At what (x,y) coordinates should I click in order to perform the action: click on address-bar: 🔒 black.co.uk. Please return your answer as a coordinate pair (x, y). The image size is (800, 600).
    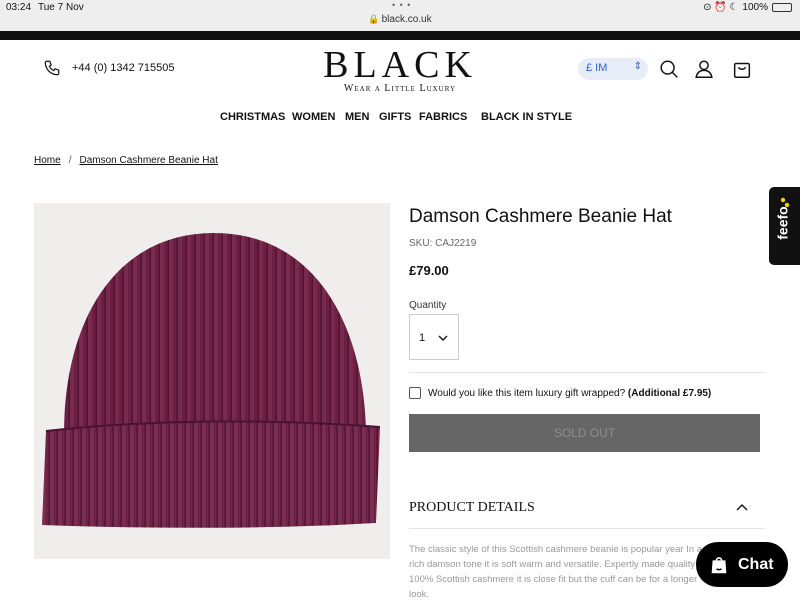
    Looking at the image, I should click on (400, 19).